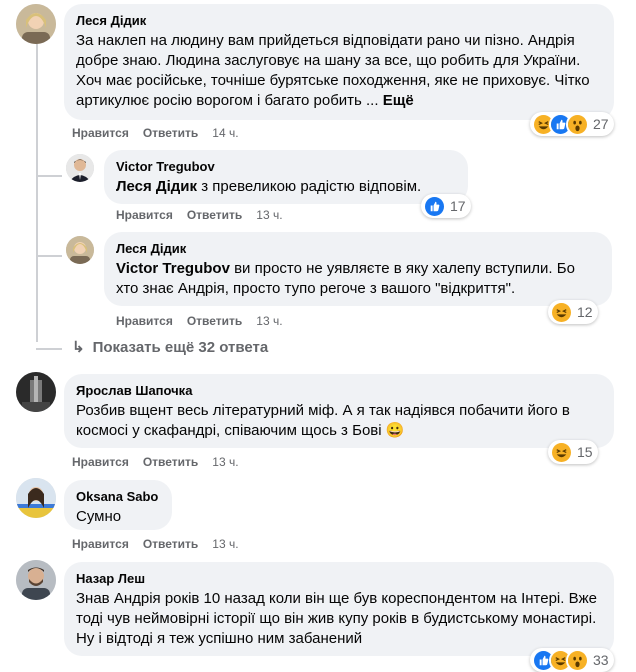 This screenshot has height=672, width=636. I want to click on reaction-summary: 15, so click(573, 452).